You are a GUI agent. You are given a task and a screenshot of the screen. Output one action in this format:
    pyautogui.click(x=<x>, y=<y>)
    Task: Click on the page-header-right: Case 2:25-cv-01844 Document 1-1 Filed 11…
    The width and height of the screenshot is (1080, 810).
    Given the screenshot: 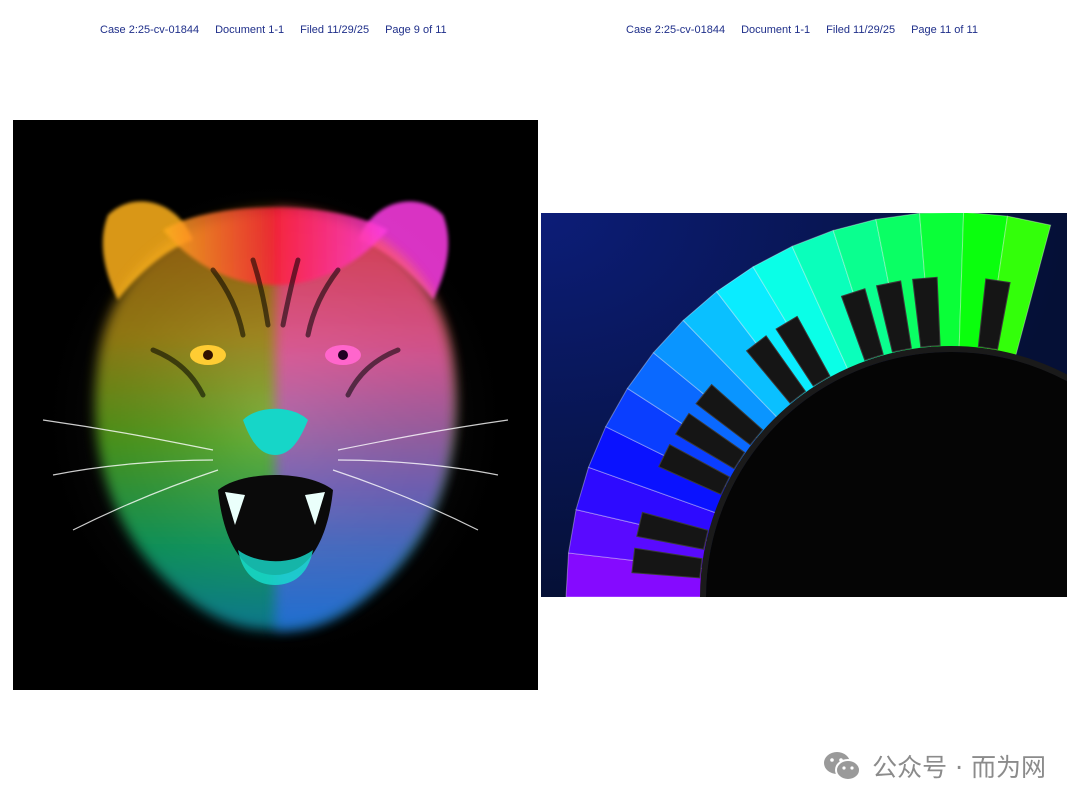 What is the action you would take?
    pyautogui.click(x=802, y=30)
    